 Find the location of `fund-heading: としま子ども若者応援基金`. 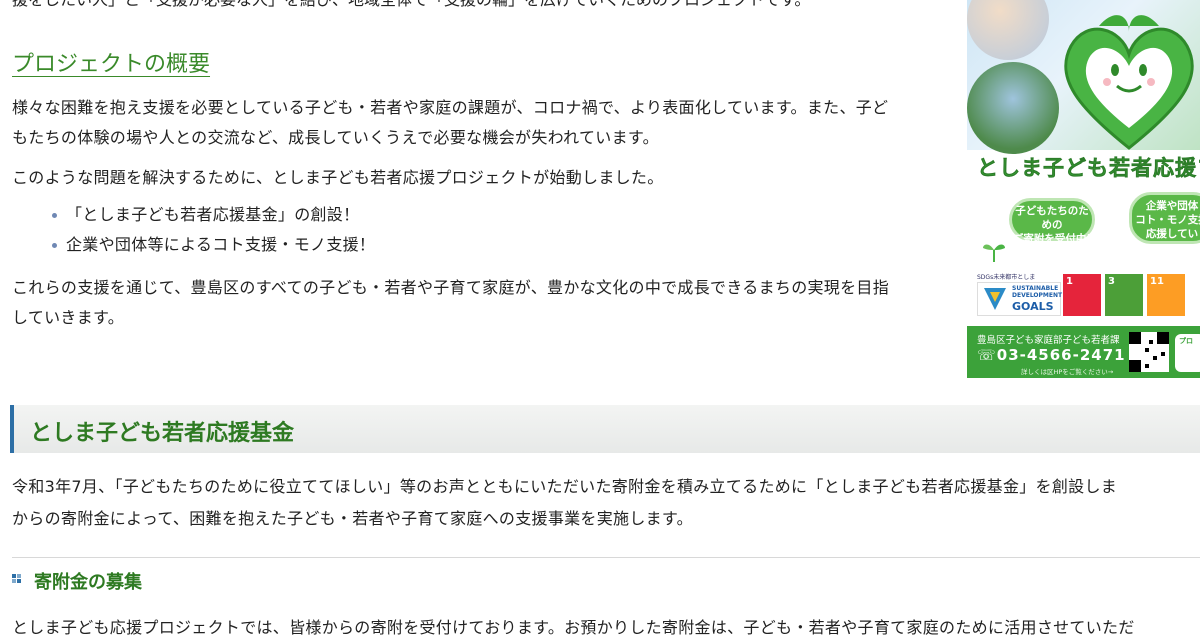

fund-heading: としま子ども若者応援基金 is located at coordinates (162, 433).